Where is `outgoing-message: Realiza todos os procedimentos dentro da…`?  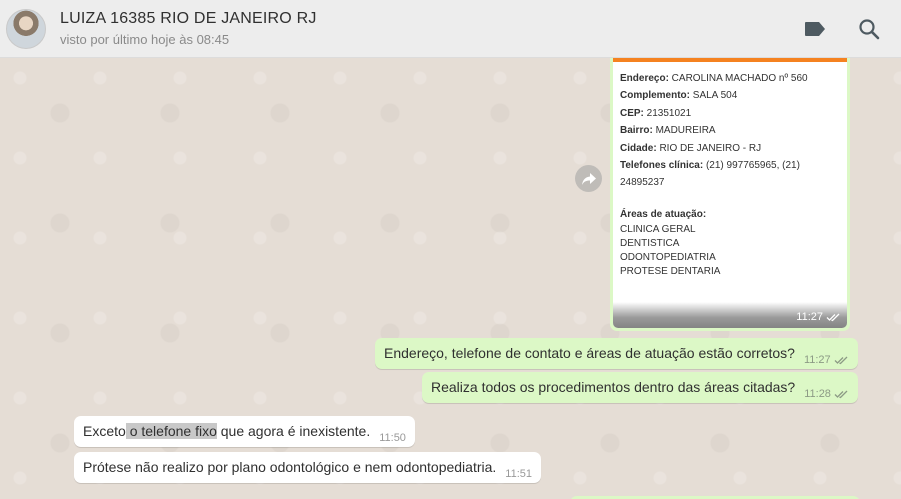 outgoing-message: Realiza todos os procedimentos dentro da… is located at coordinates (640, 387).